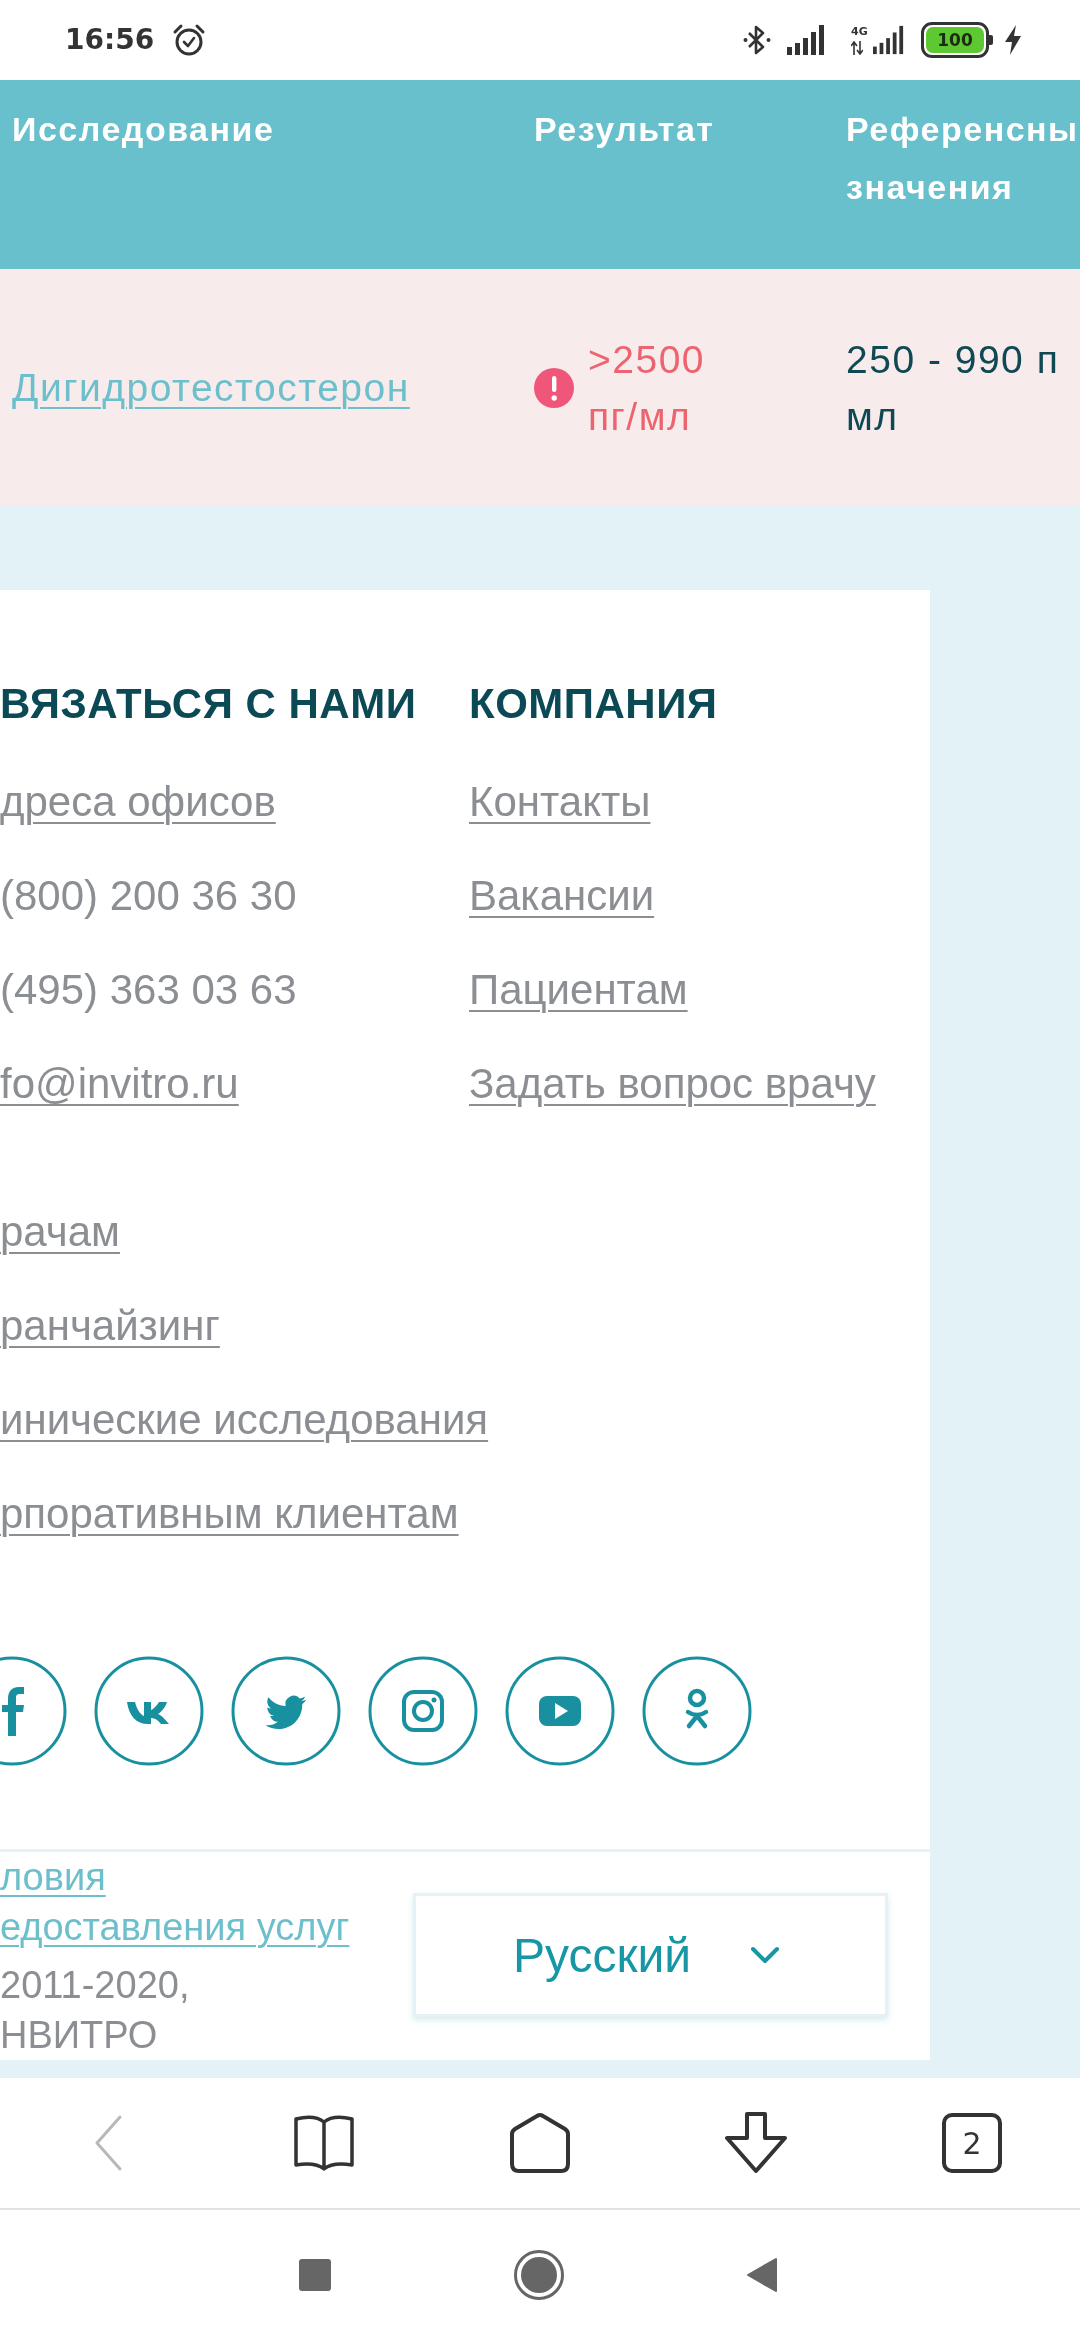  What do you see at coordinates (765, 1955) in the screenshot?
I see `chevron-down-icon` at bounding box center [765, 1955].